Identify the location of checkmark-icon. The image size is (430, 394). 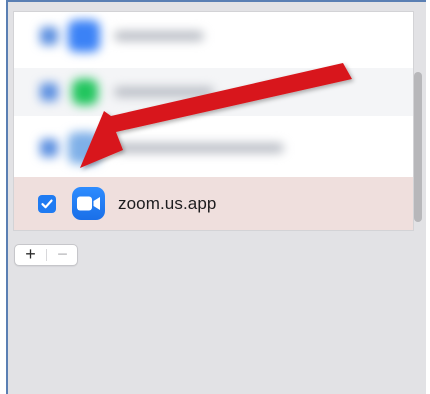
(47, 204).